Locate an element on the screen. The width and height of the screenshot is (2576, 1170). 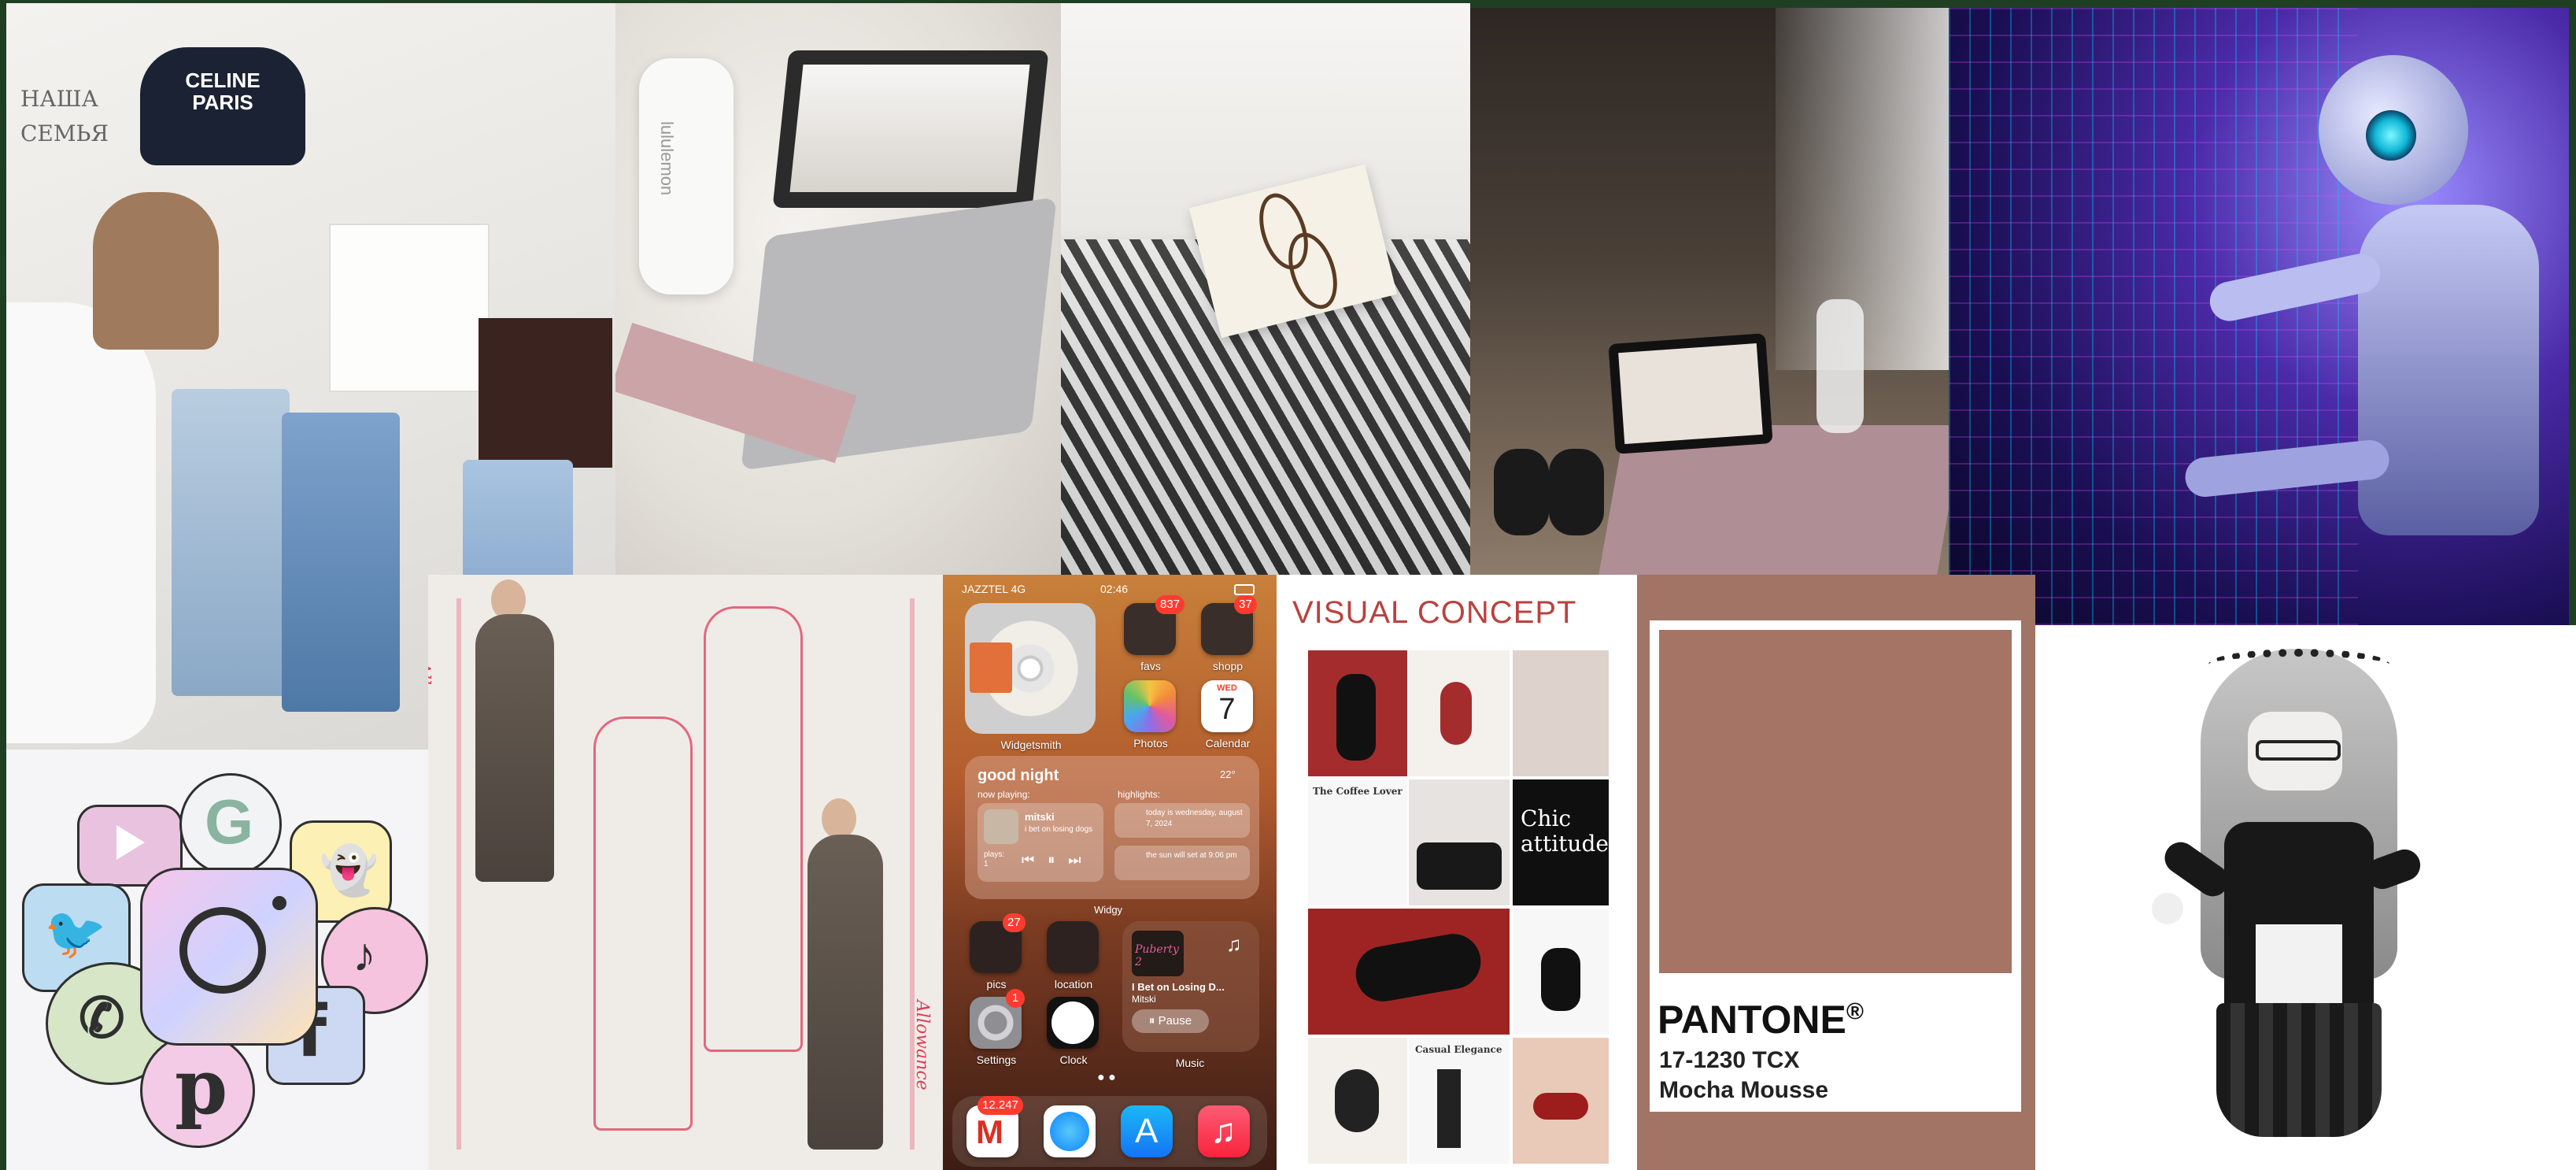
chic-text: Chic attitude is located at coordinates (1565, 831).